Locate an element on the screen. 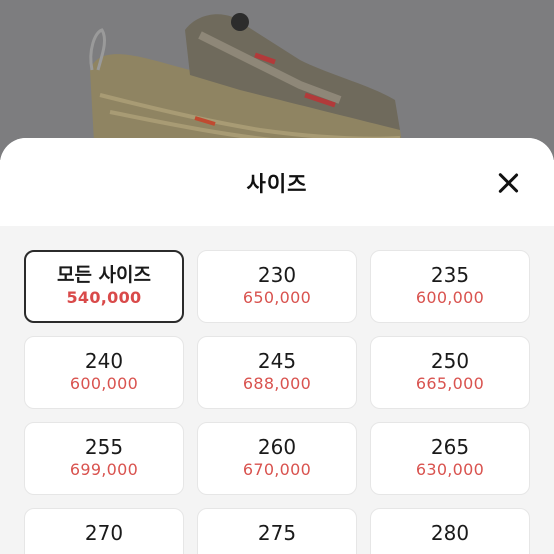 This screenshot has height=554, width=554. size-option: 255 699,000 is located at coordinates (104, 458).